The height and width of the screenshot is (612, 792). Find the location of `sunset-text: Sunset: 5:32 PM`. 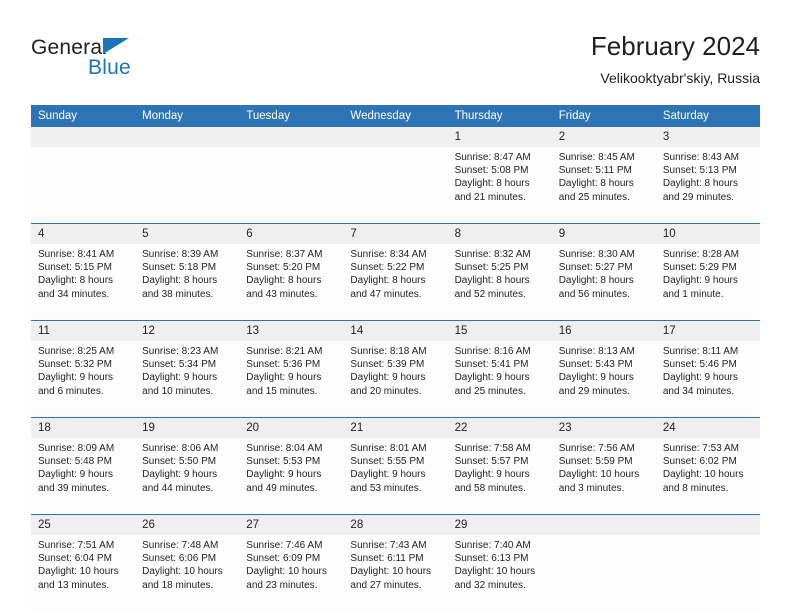

sunset-text: Sunset: 5:32 PM is located at coordinates (75, 365).